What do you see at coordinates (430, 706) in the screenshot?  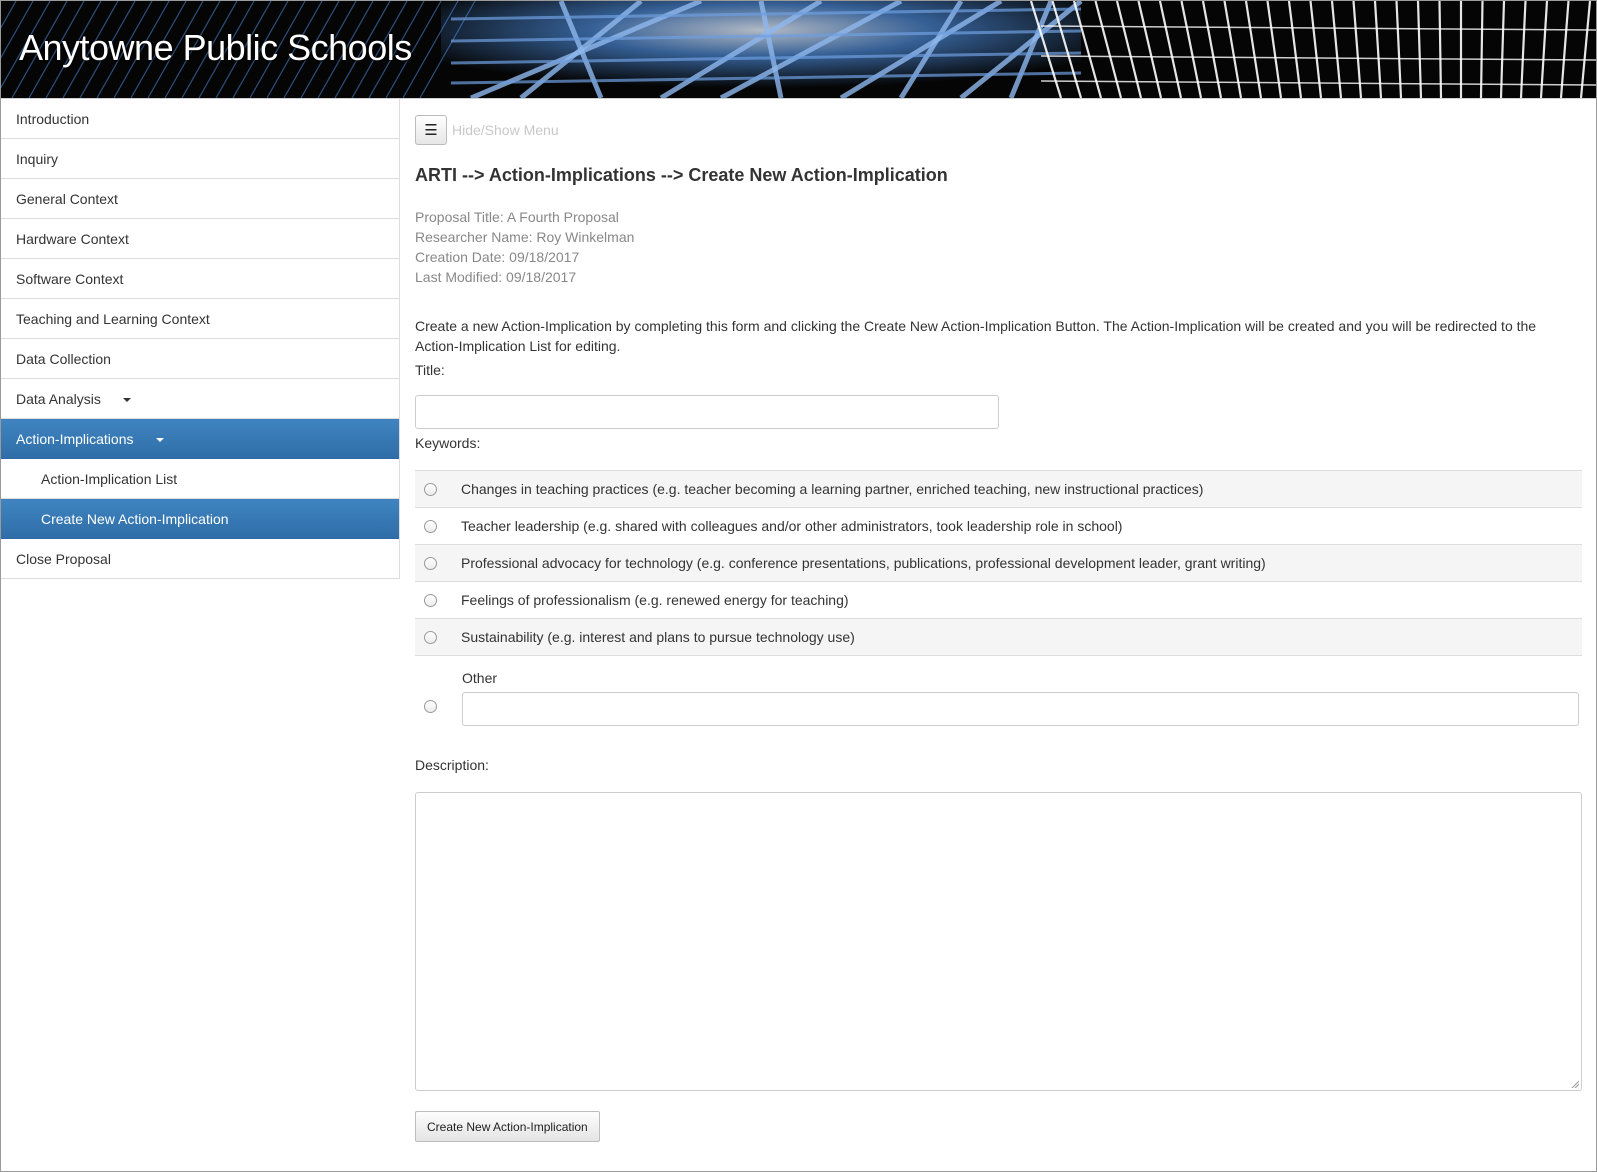 I see `keyword-other-radio` at bounding box center [430, 706].